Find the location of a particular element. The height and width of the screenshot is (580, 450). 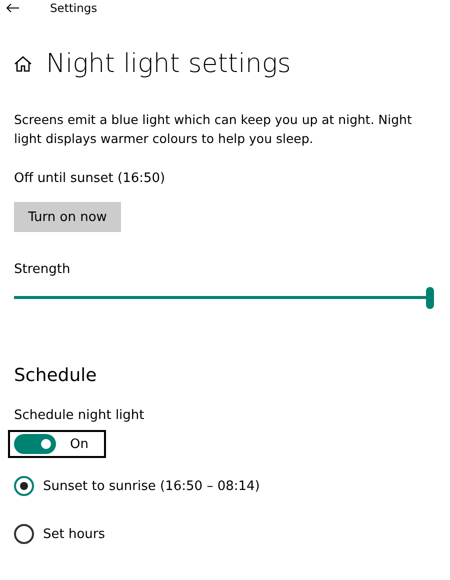

schedule-heading: Schedule is located at coordinates (56, 375).